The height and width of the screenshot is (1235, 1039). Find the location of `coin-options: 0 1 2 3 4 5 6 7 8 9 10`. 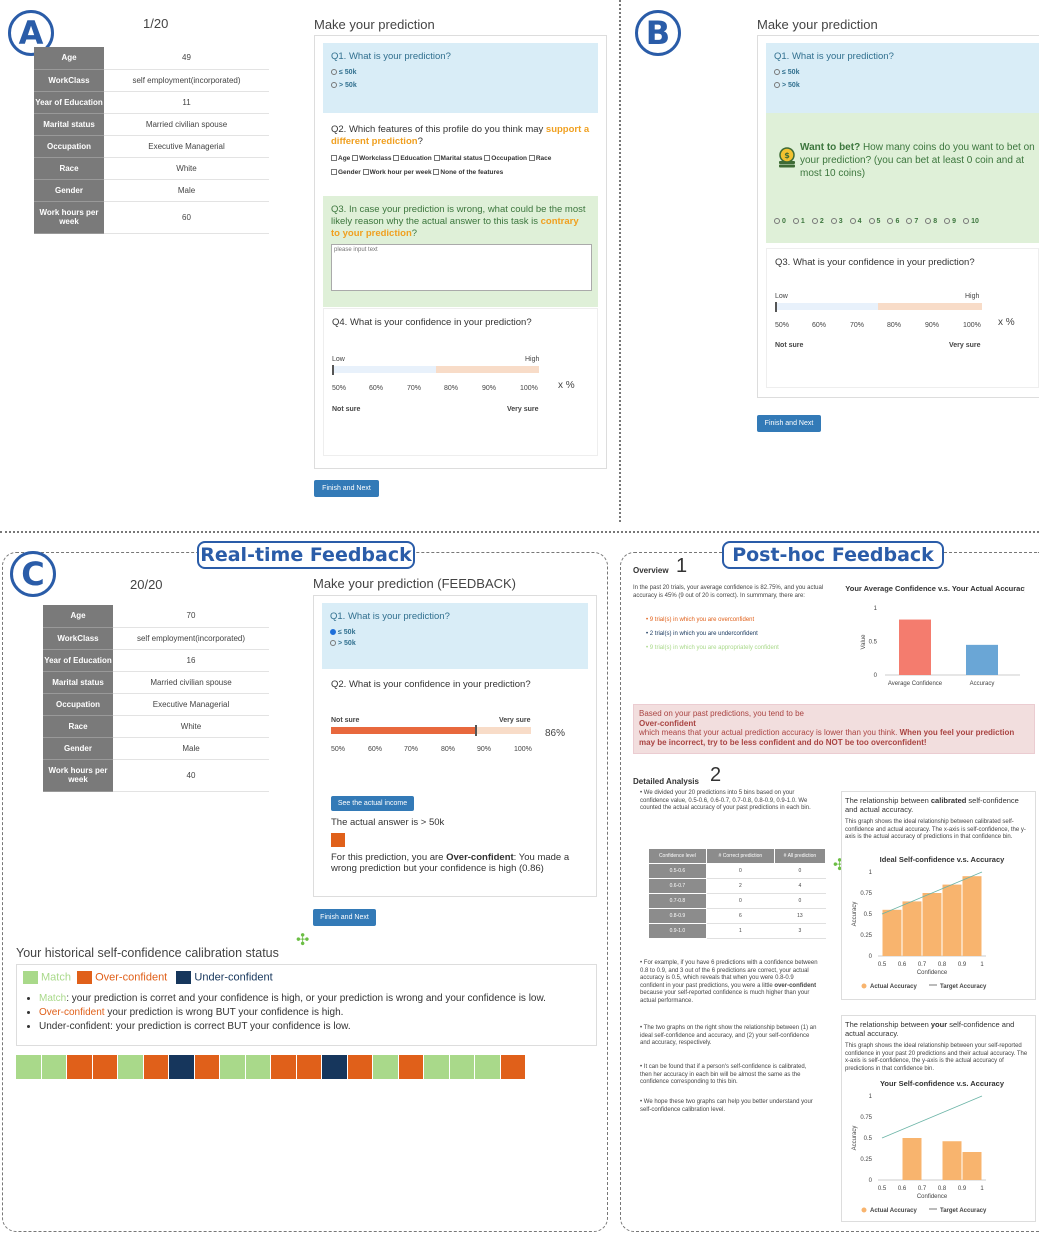

coin-options: 0 1 2 3 4 5 6 7 8 9 10 is located at coordinates (880, 221).